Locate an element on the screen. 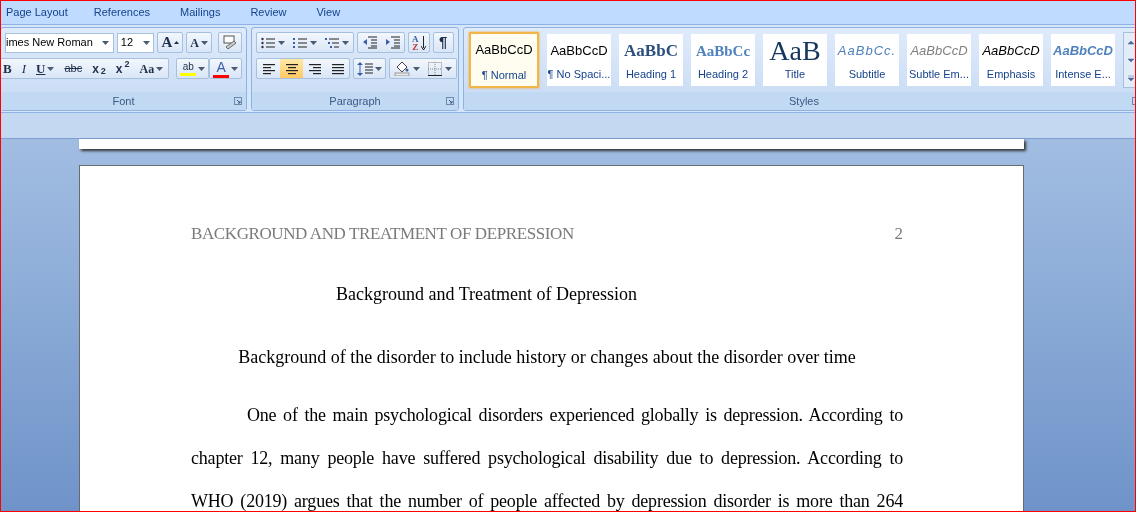 This screenshot has height=512, width=1136. sub-button: x$_{2}$ is located at coordinates (99, 68).